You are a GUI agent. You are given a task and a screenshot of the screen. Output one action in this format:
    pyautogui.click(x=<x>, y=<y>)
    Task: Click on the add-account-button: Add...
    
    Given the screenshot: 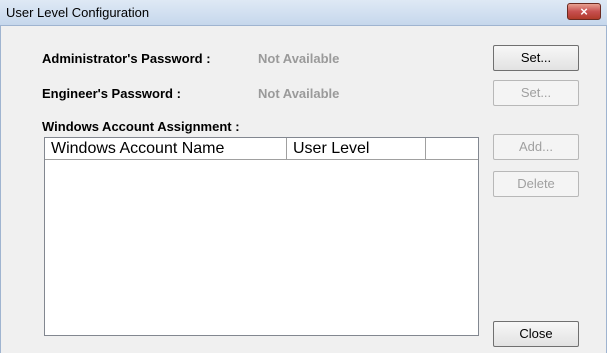 What is the action you would take?
    pyautogui.click(x=536, y=147)
    